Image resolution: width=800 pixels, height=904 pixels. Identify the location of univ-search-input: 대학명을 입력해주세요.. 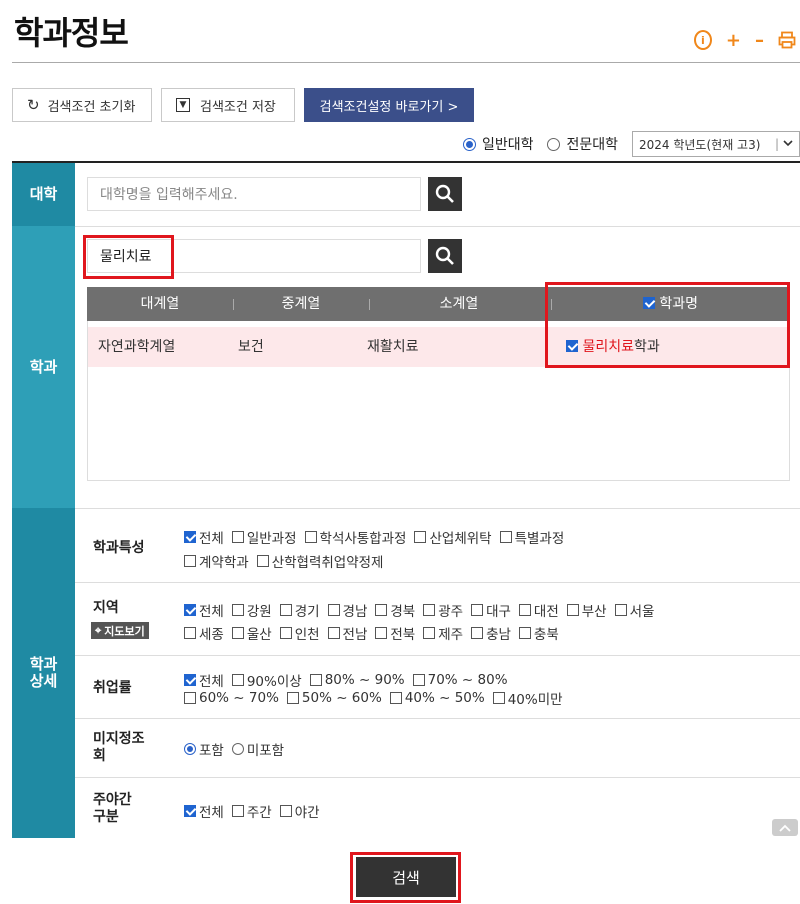
(254, 194).